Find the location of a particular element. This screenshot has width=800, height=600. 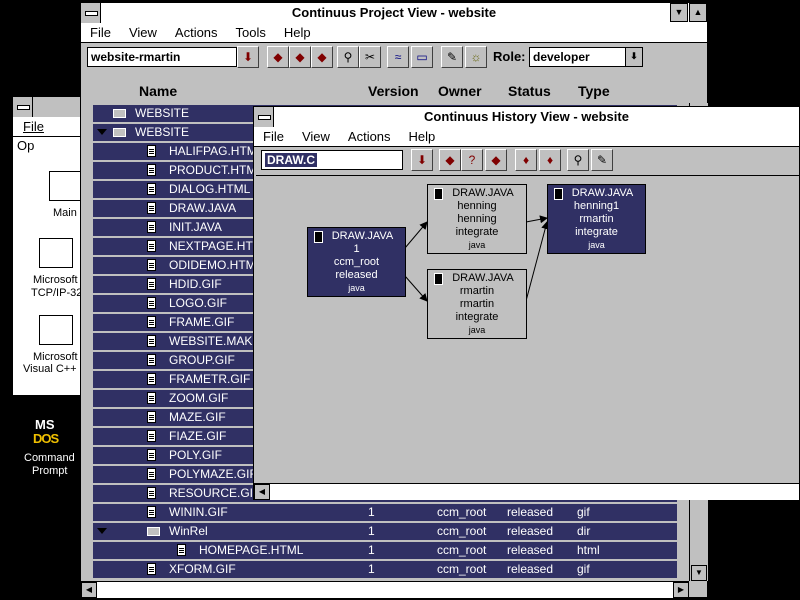

toolbar-button-2: ? is located at coordinates (472, 160).